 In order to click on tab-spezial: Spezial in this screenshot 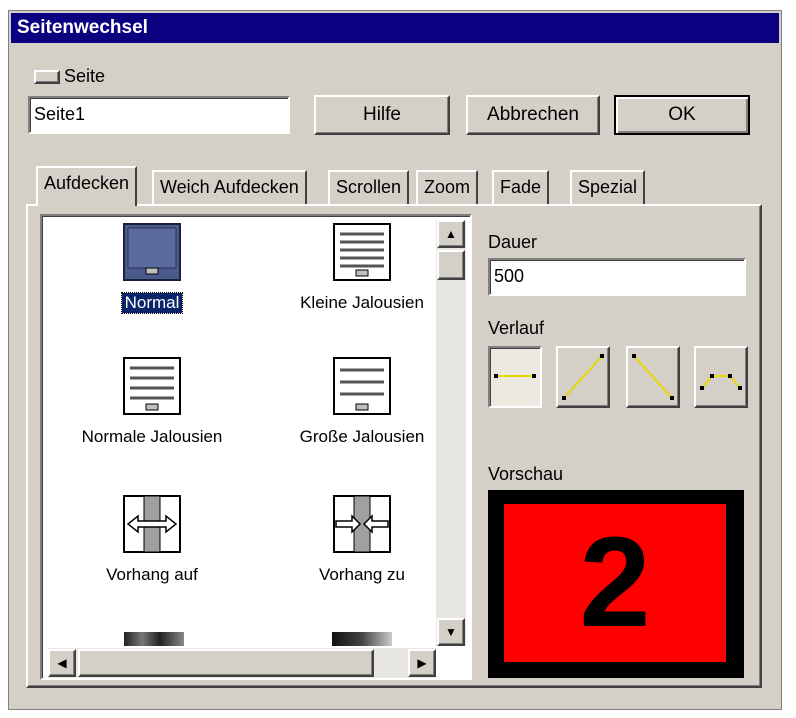, I will do `click(608, 187)`.